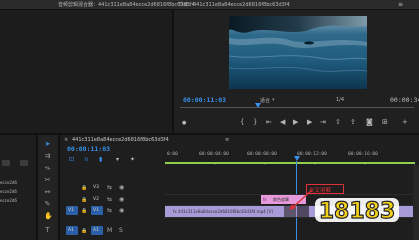 This screenshot has width=419, height=240. I want to click on watermark-logo: 18183, so click(356, 209).